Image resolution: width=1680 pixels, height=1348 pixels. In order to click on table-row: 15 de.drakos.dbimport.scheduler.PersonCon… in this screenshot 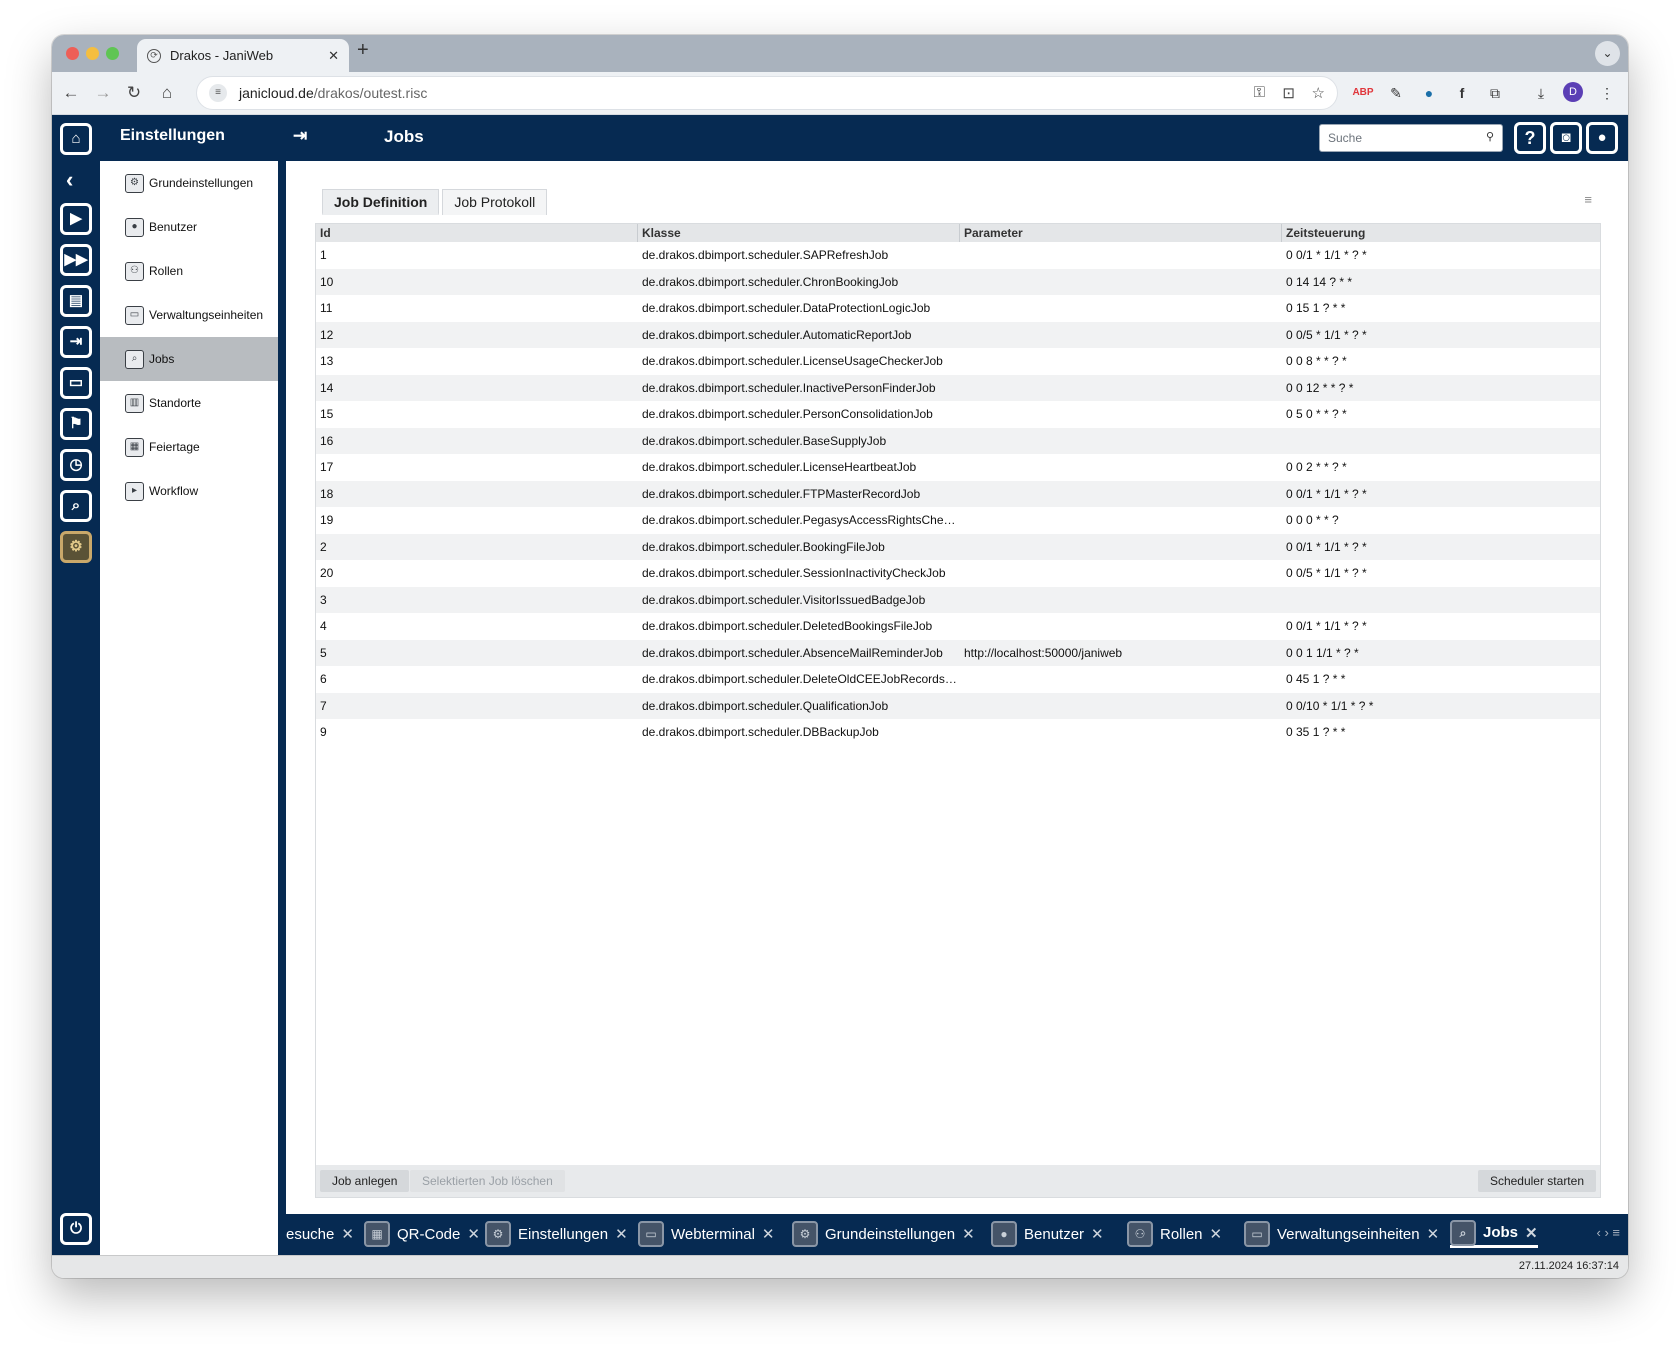, I will do `click(958, 414)`.